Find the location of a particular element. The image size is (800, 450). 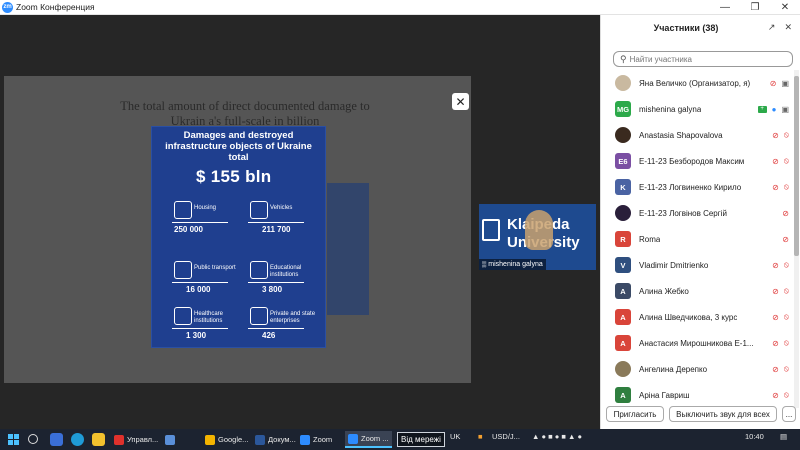

search-taskbar-icon is located at coordinates (33, 439).